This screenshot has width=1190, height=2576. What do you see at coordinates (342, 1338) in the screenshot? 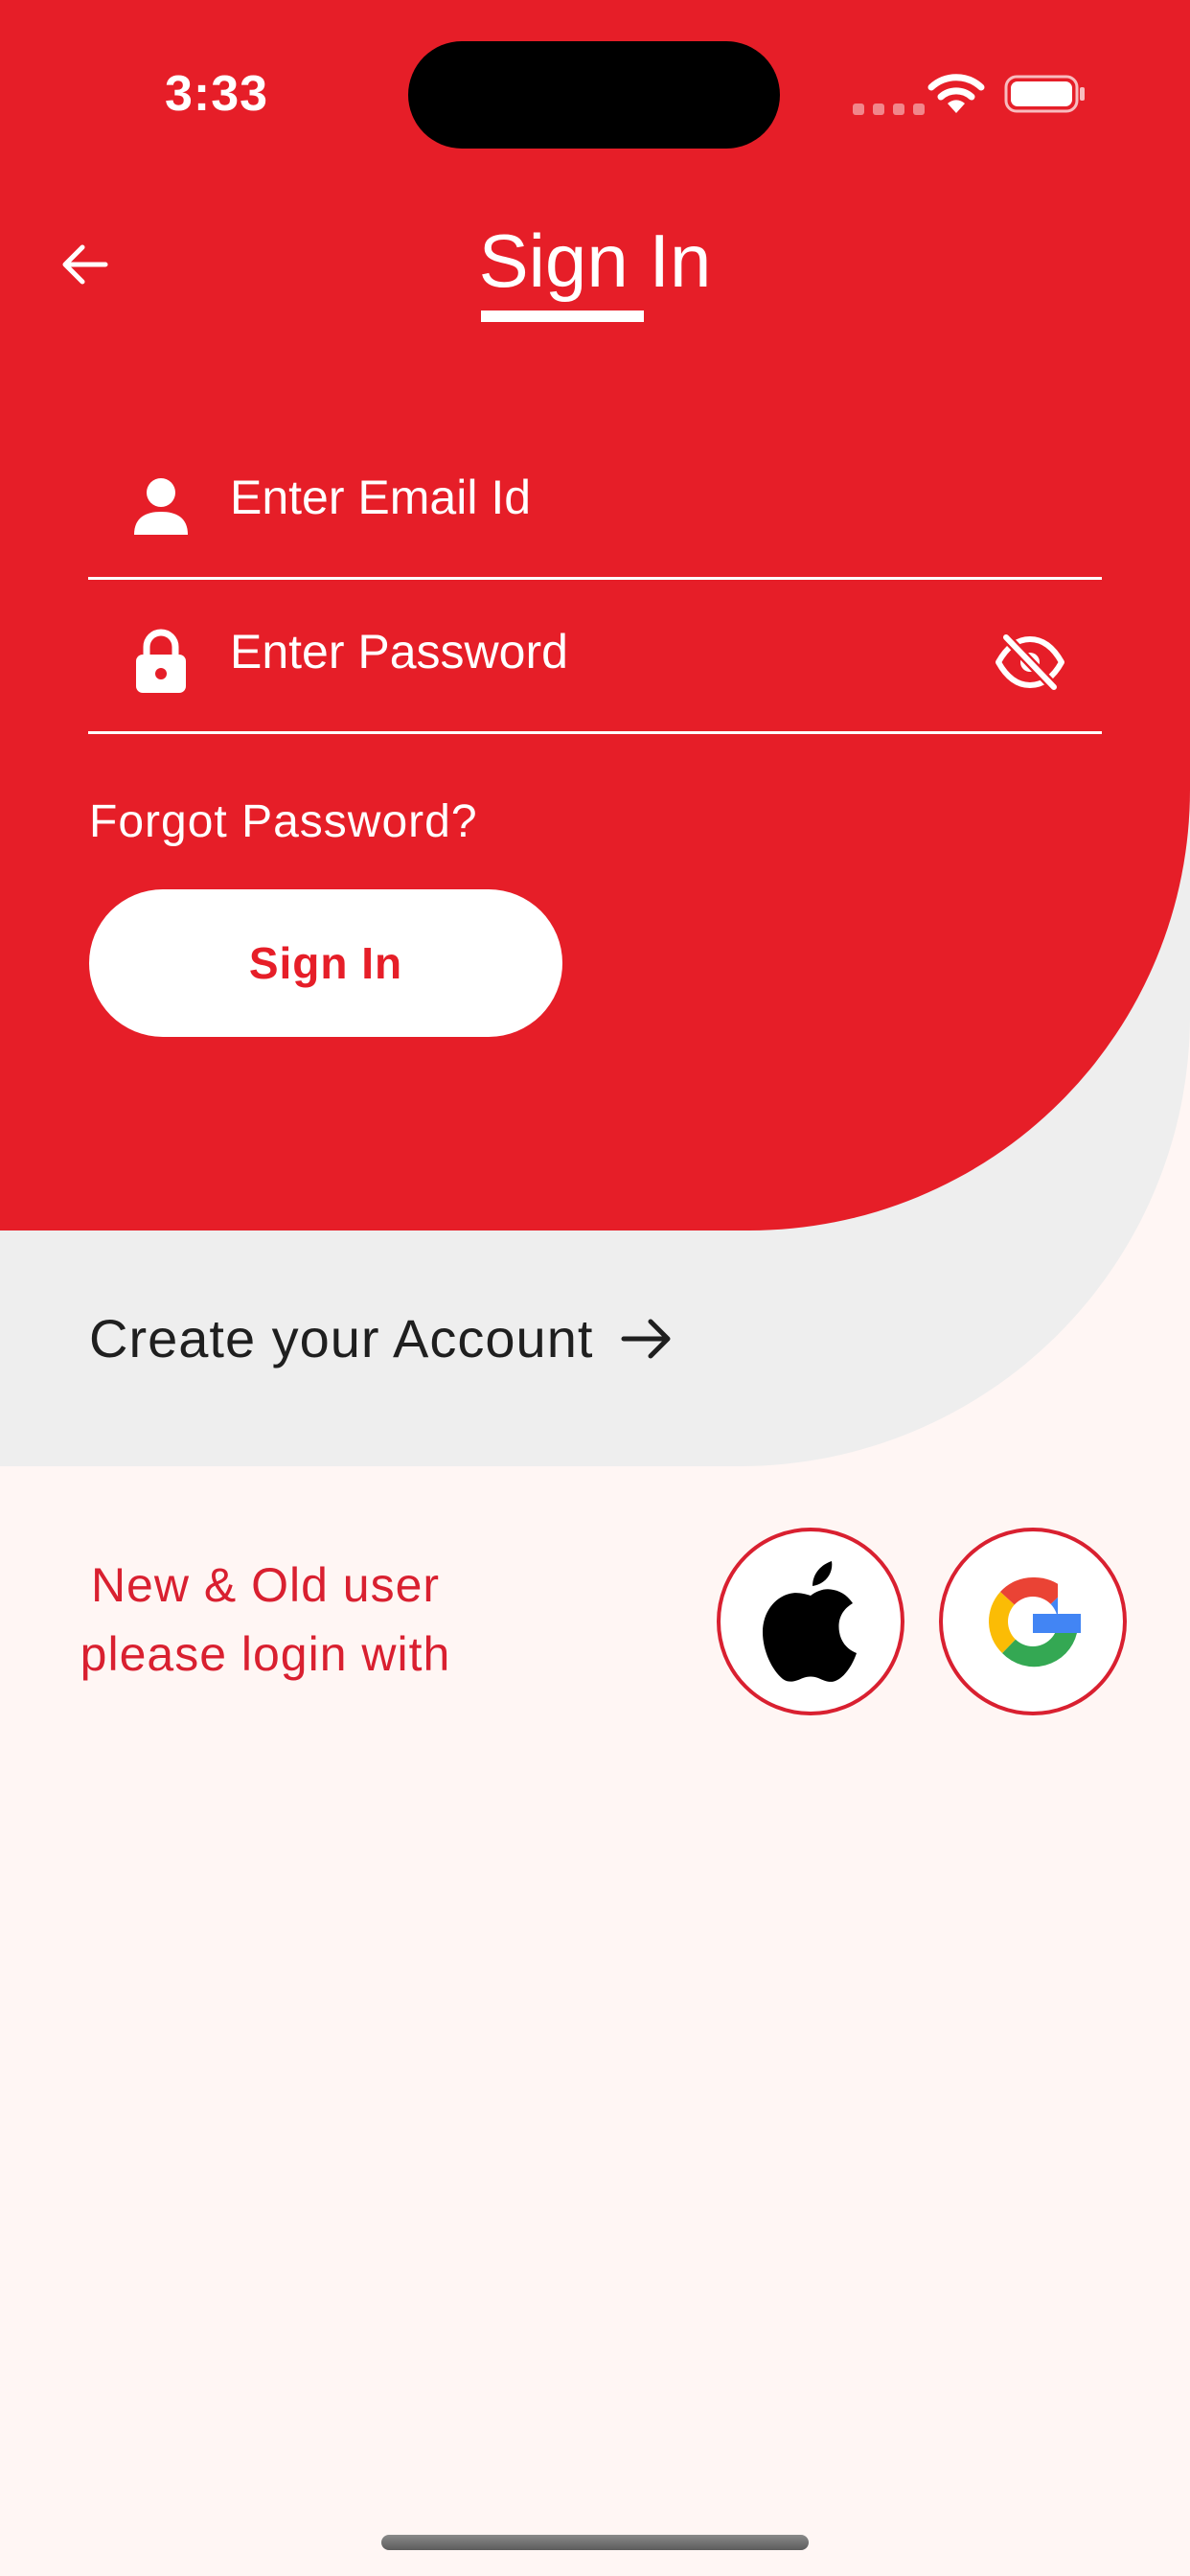
I see `create-account-label: Create your Account` at bounding box center [342, 1338].